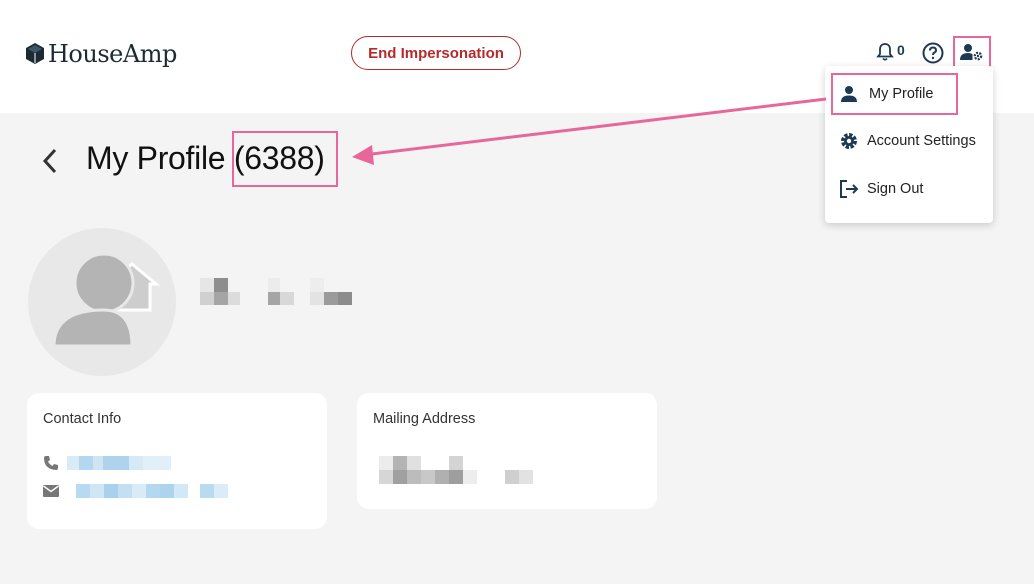 Image resolution: width=1034 pixels, height=584 pixels. Describe the element at coordinates (901, 50) in the screenshot. I see `notification-count: 0` at that location.